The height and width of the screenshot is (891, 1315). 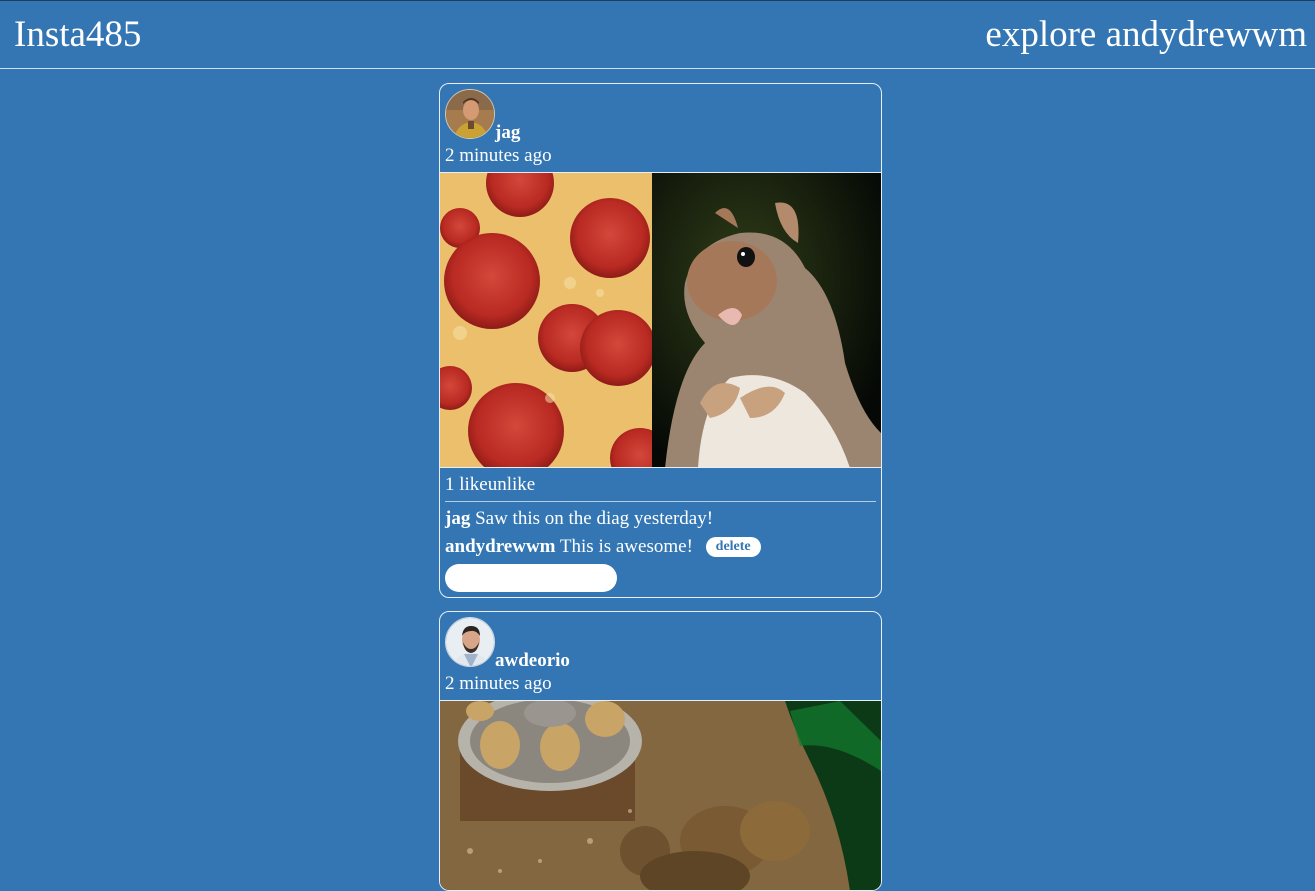 What do you see at coordinates (507, 133) in the screenshot?
I see `post-owner-link: jag` at bounding box center [507, 133].